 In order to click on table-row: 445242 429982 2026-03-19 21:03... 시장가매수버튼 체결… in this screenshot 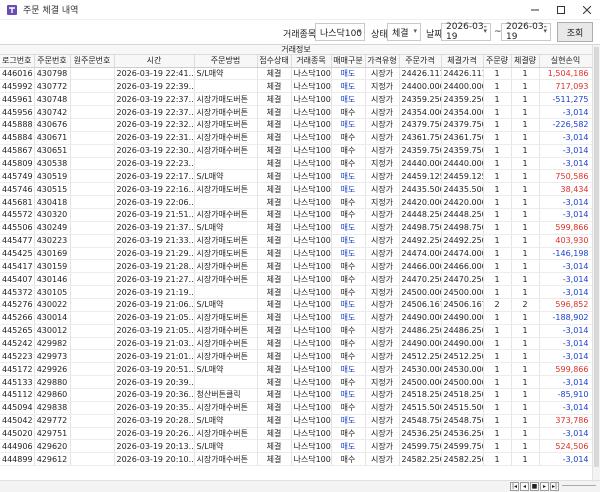, I will do `click(296, 344)`.